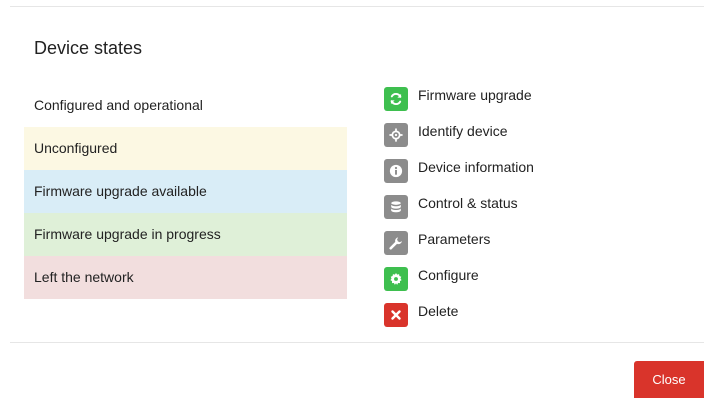 The width and height of the screenshot is (704, 398). Describe the element at coordinates (396, 135) in the screenshot. I see `crosshair-icon` at that location.